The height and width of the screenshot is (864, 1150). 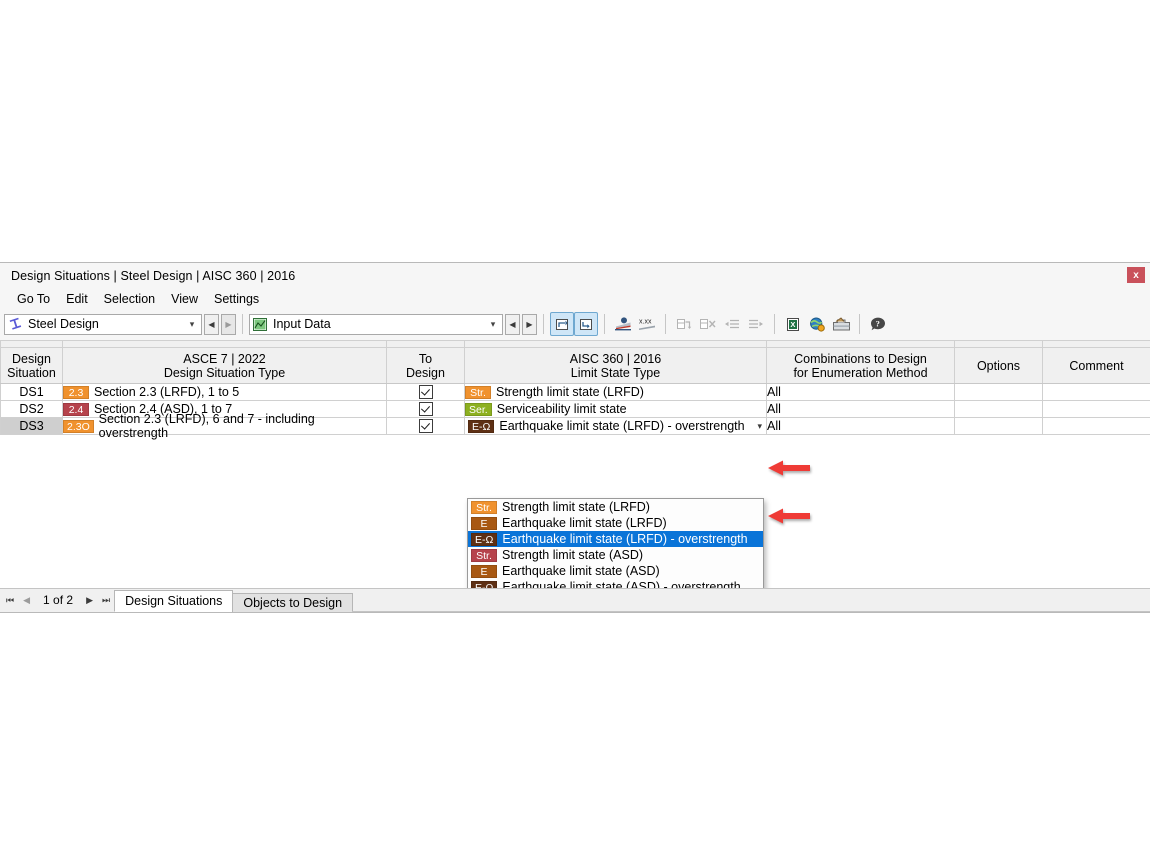 What do you see at coordinates (788, 468) in the screenshot?
I see `arrow-lrfd-overstrength` at bounding box center [788, 468].